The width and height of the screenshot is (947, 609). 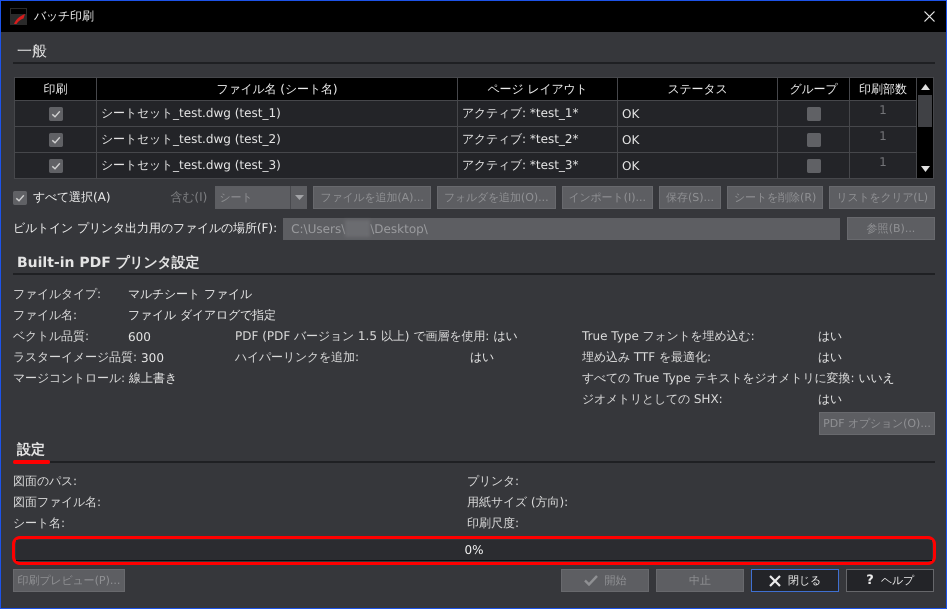 I want to click on setting-label: ファイル名:, so click(x=45, y=315).